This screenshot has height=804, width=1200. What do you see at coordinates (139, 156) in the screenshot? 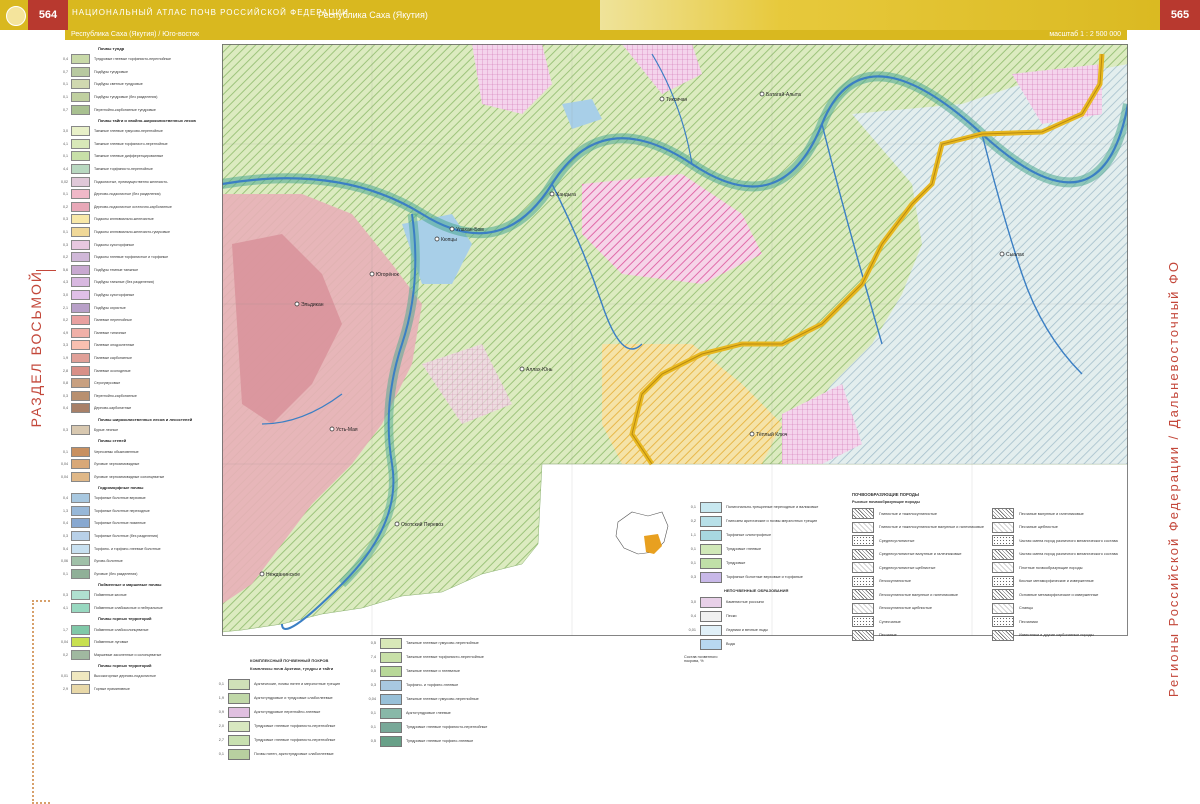
I see `legend-row: 0,1 Таежные глеевые дифференцированные` at bounding box center [139, 156].